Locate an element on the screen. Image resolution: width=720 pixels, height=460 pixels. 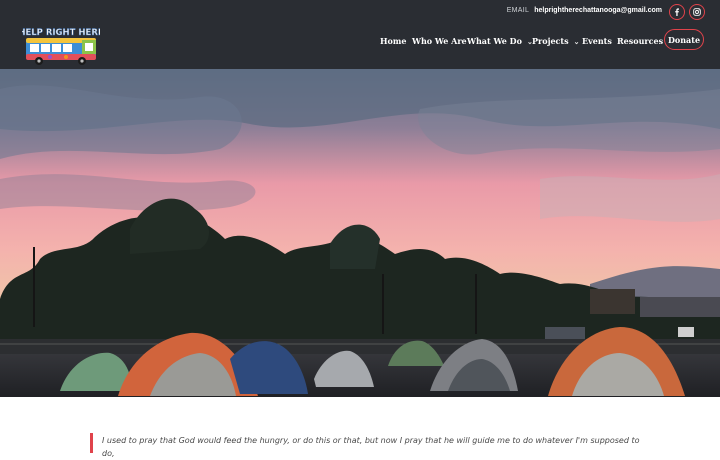
nav-events-label: Events is located at coordinates (597, 41).